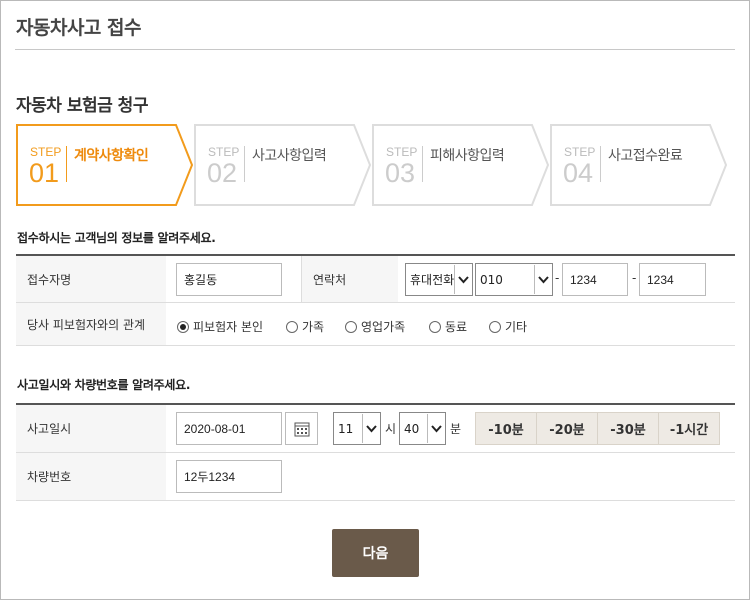 This screenshot has width=750, height=600. What do you see at coordinates (91, 476) in the screenshot?
I see `car-number-label: 차량번호` at bounding box center [91, 476].